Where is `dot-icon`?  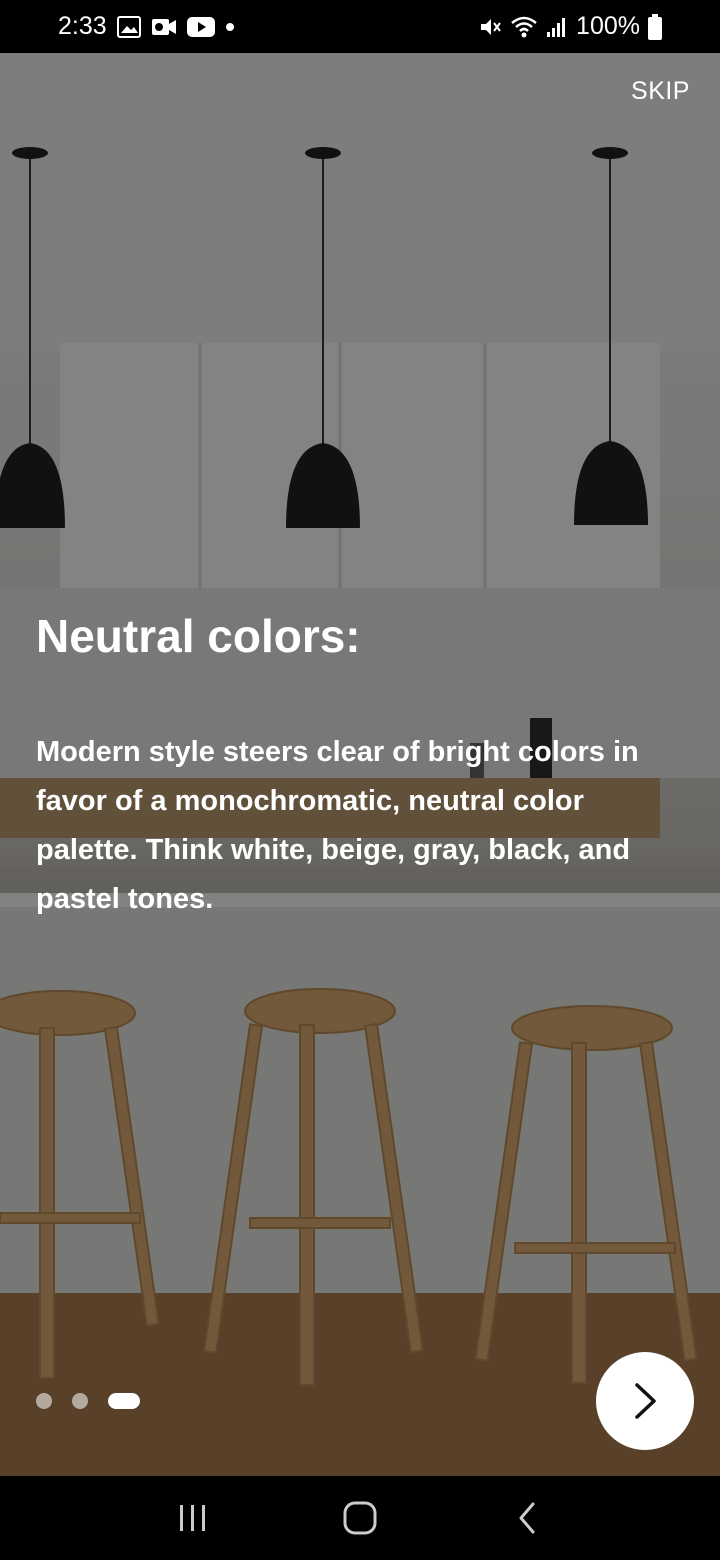 dot-icon is located at coordinates (230, 27).